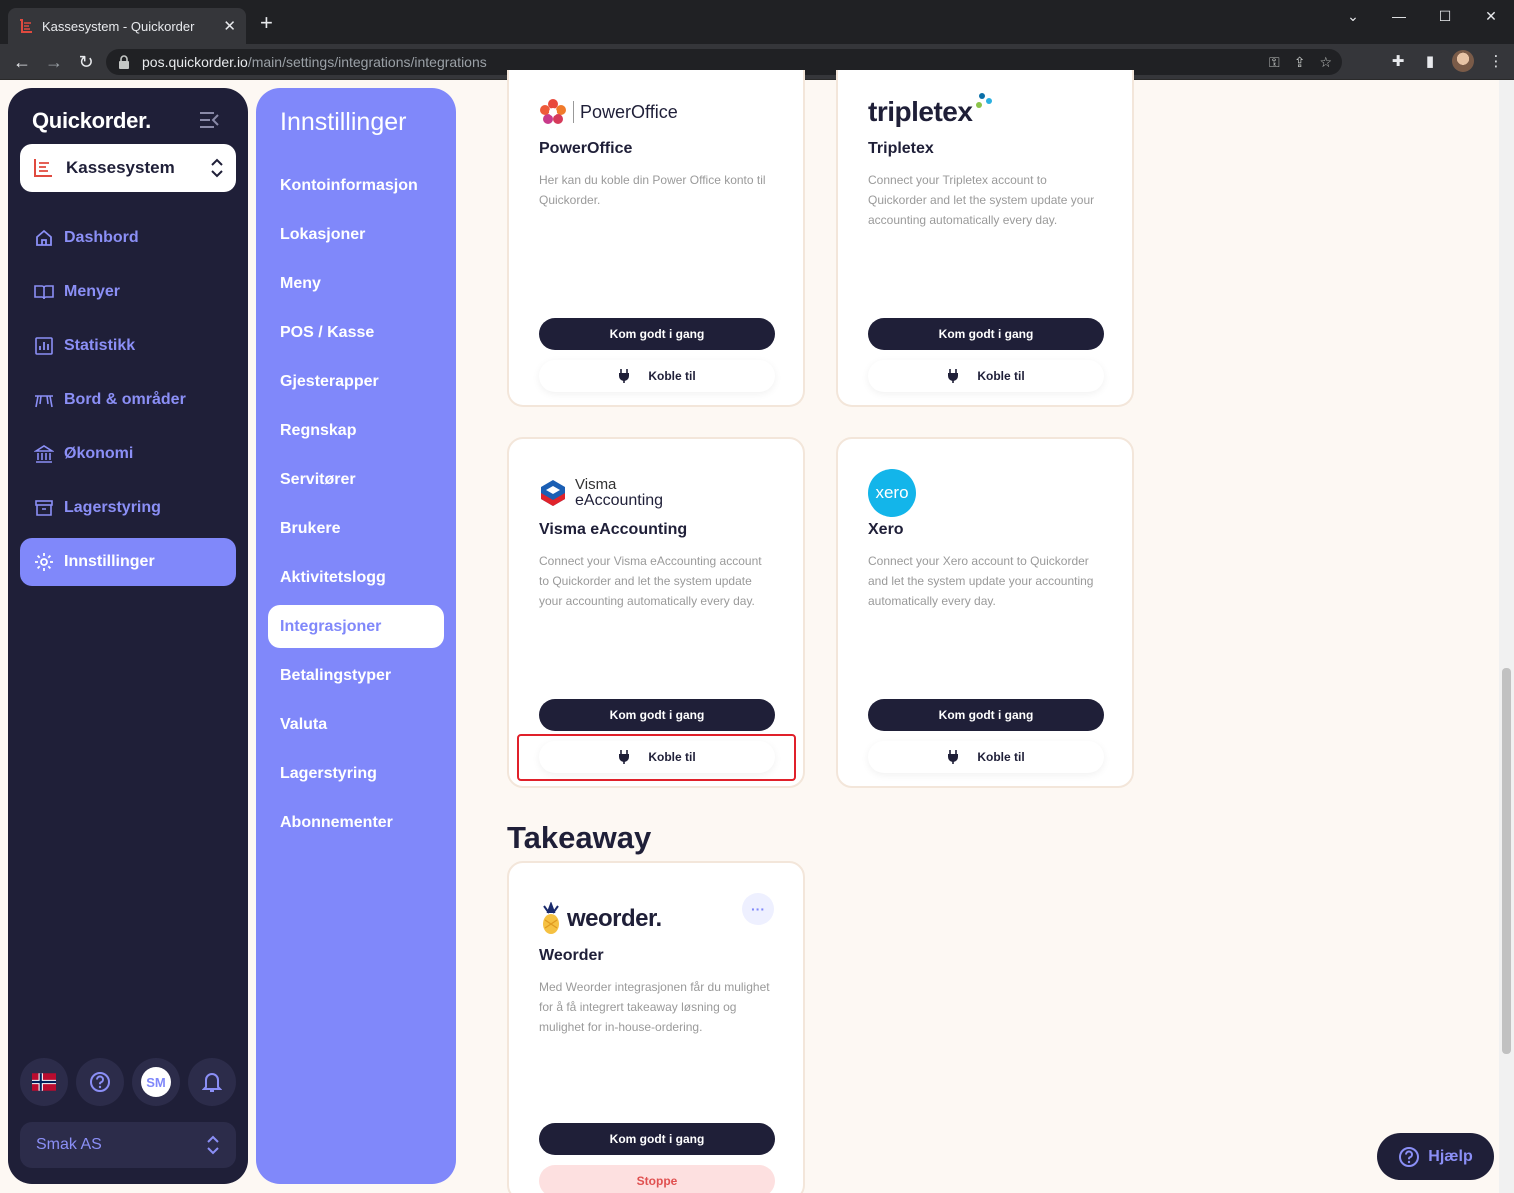  What do you see at coordinates (1506, 861) in the screenshot?
I see `scrollbar-thumb` at bounding box center [1506, 861].